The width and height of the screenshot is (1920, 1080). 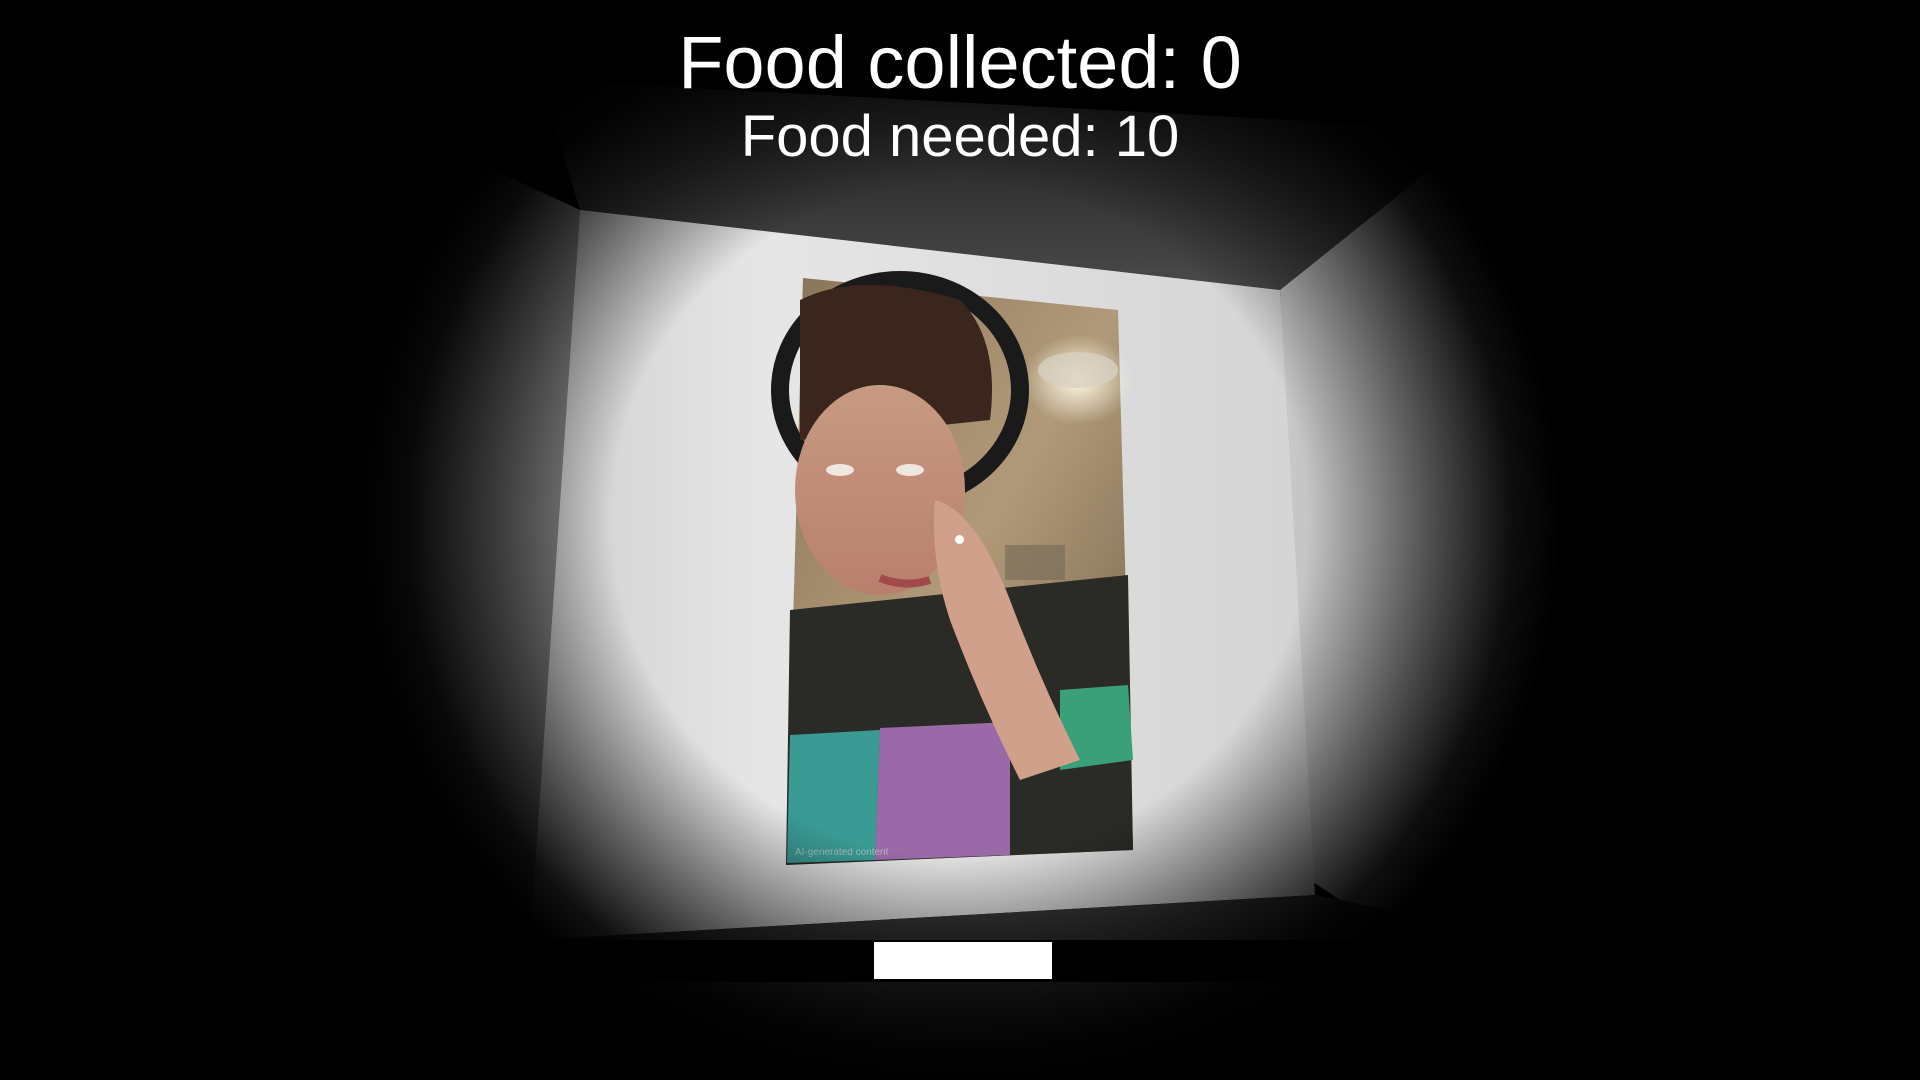 What do you see at coordinates (910, 470) in the screenshot?
I see `eye-right` at bounding box center [910, 470].